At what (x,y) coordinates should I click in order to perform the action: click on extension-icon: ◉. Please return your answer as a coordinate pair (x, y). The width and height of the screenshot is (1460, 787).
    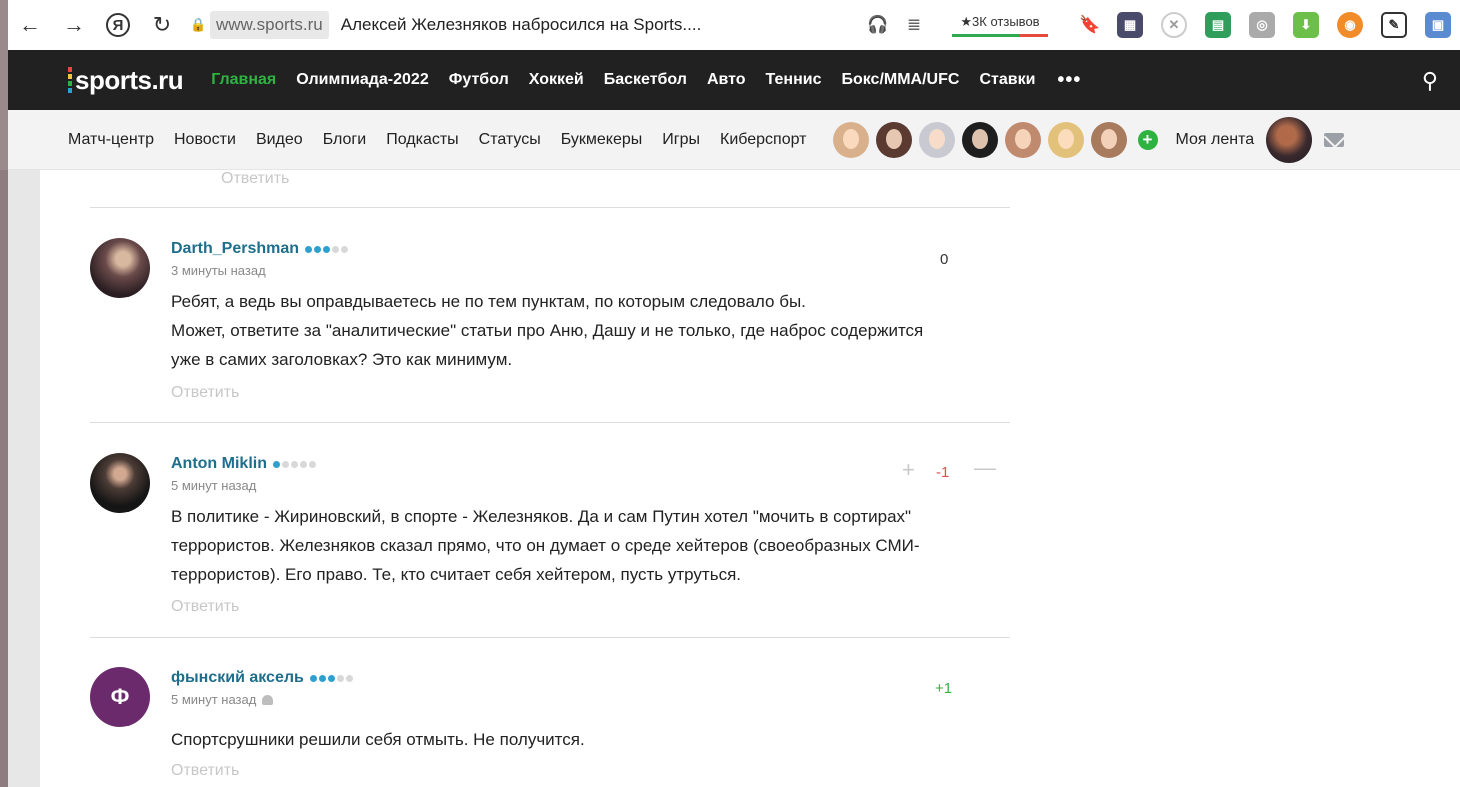
    Looking at the image, I should click on (1350, 25).